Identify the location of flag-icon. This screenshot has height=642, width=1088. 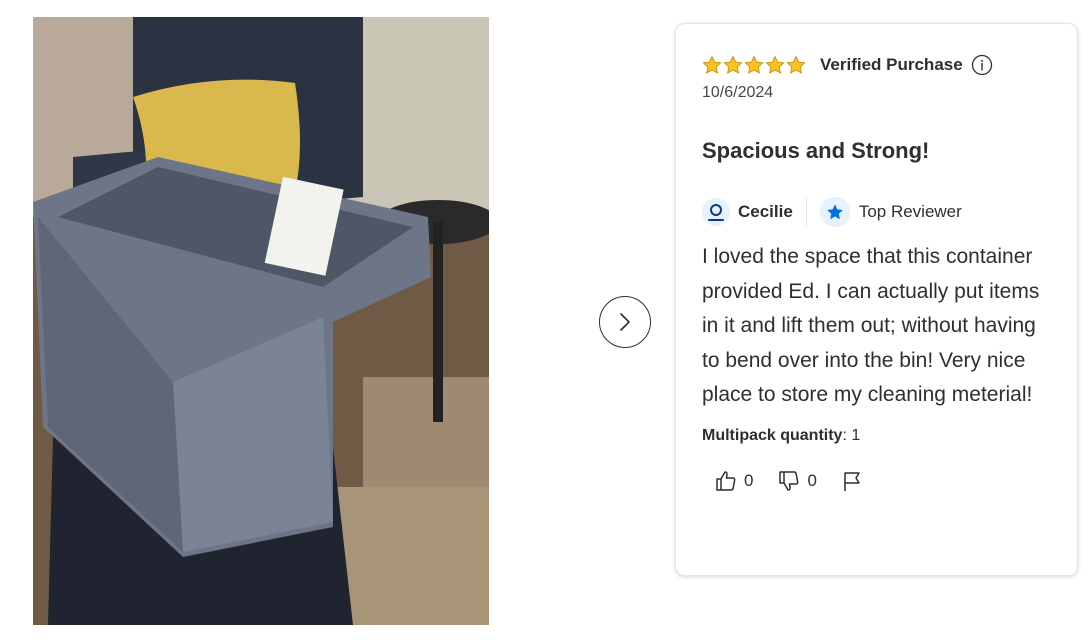
(852, 481).